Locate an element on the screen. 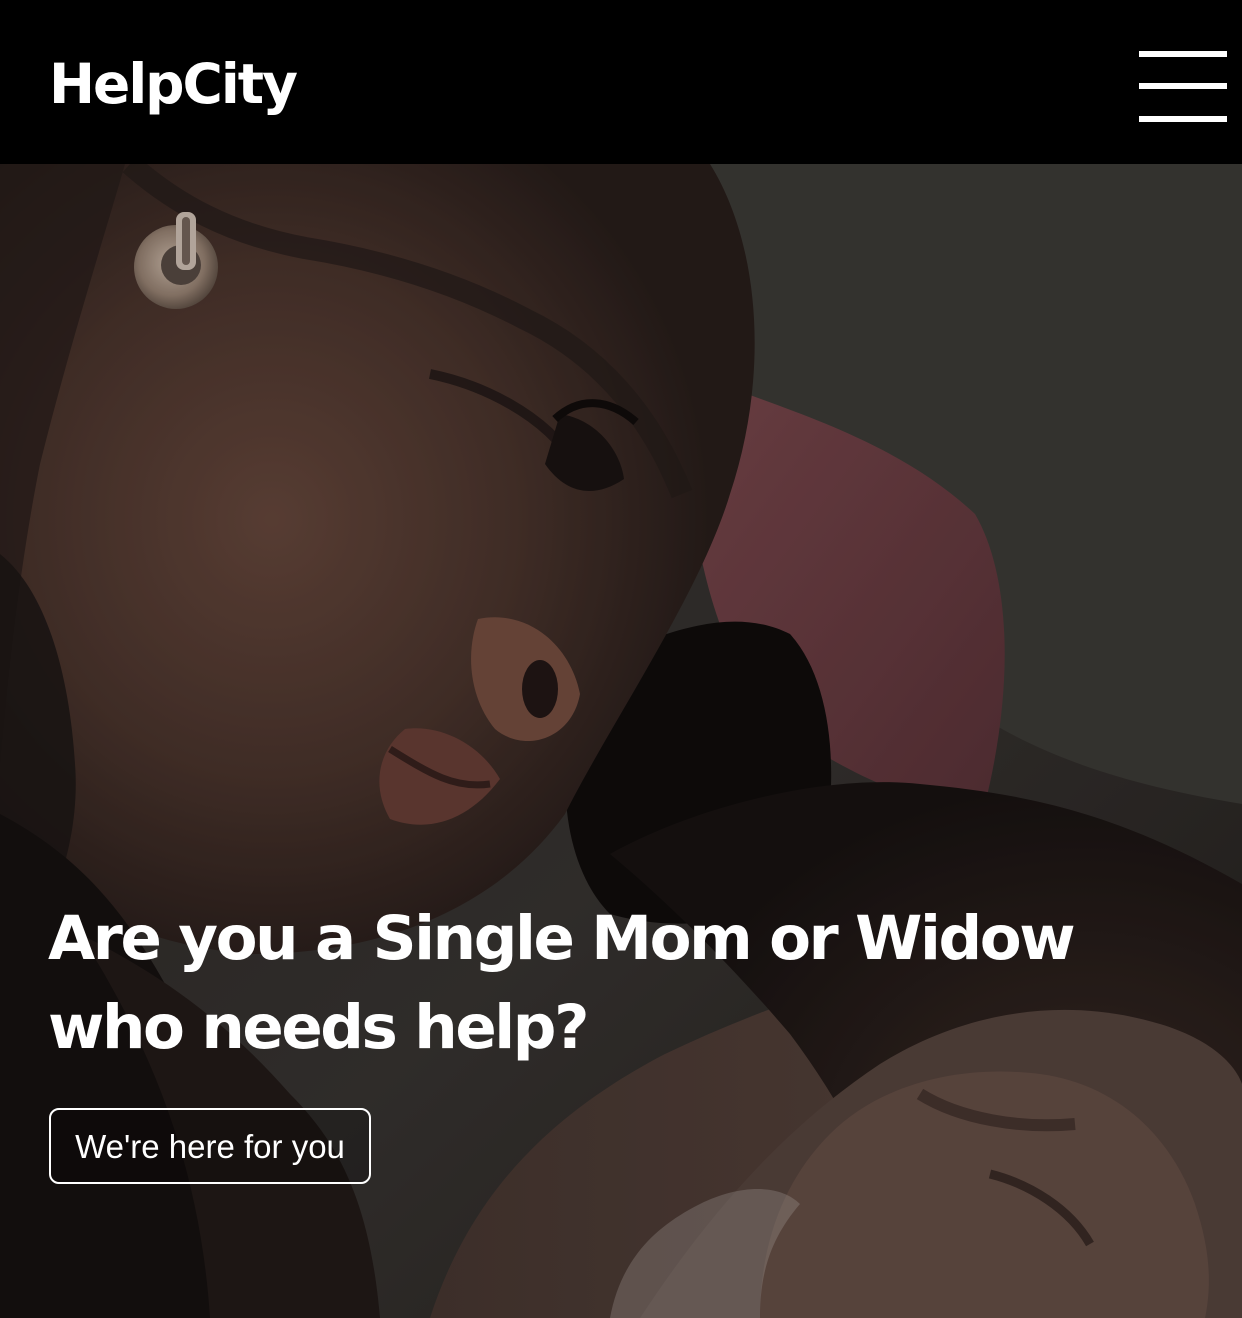  menu-bar-top is located at coordinates (1183, 54).